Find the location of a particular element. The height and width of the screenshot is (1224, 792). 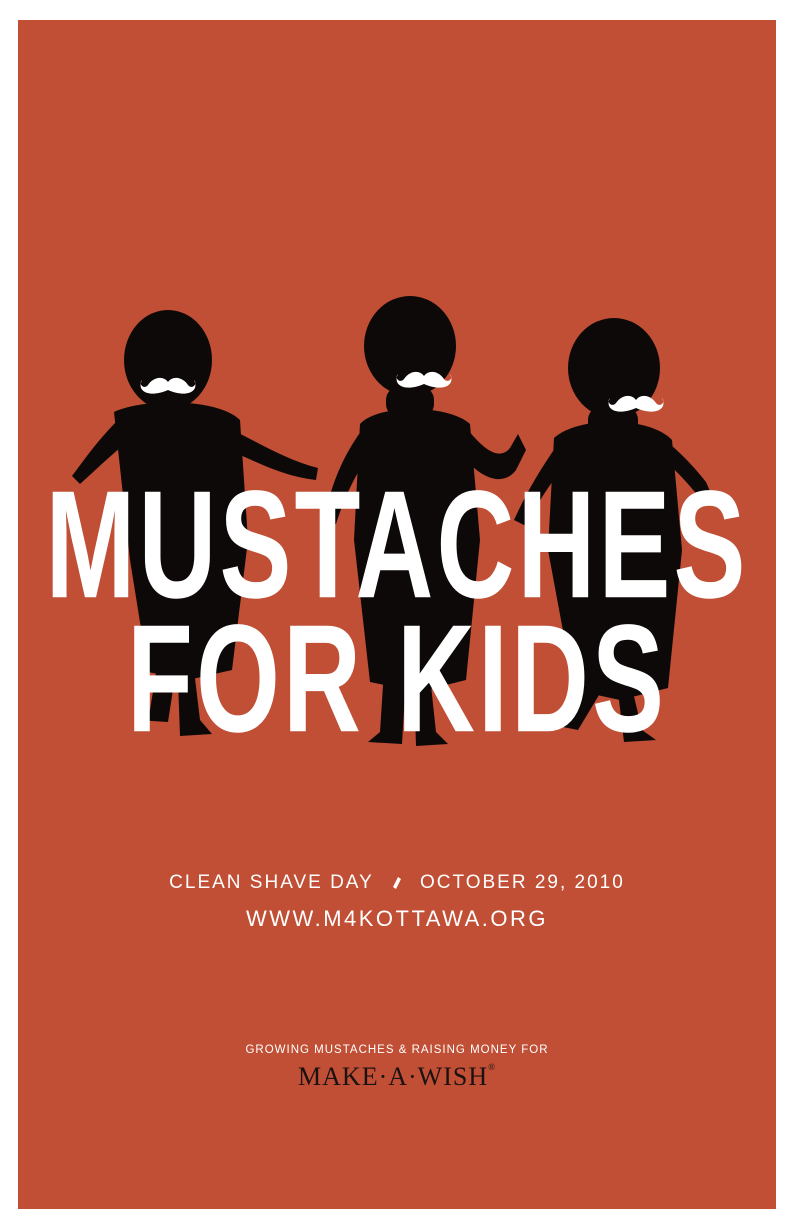

event-name: CLEAN SHAVE DAY is located at coordinates (271, 882).